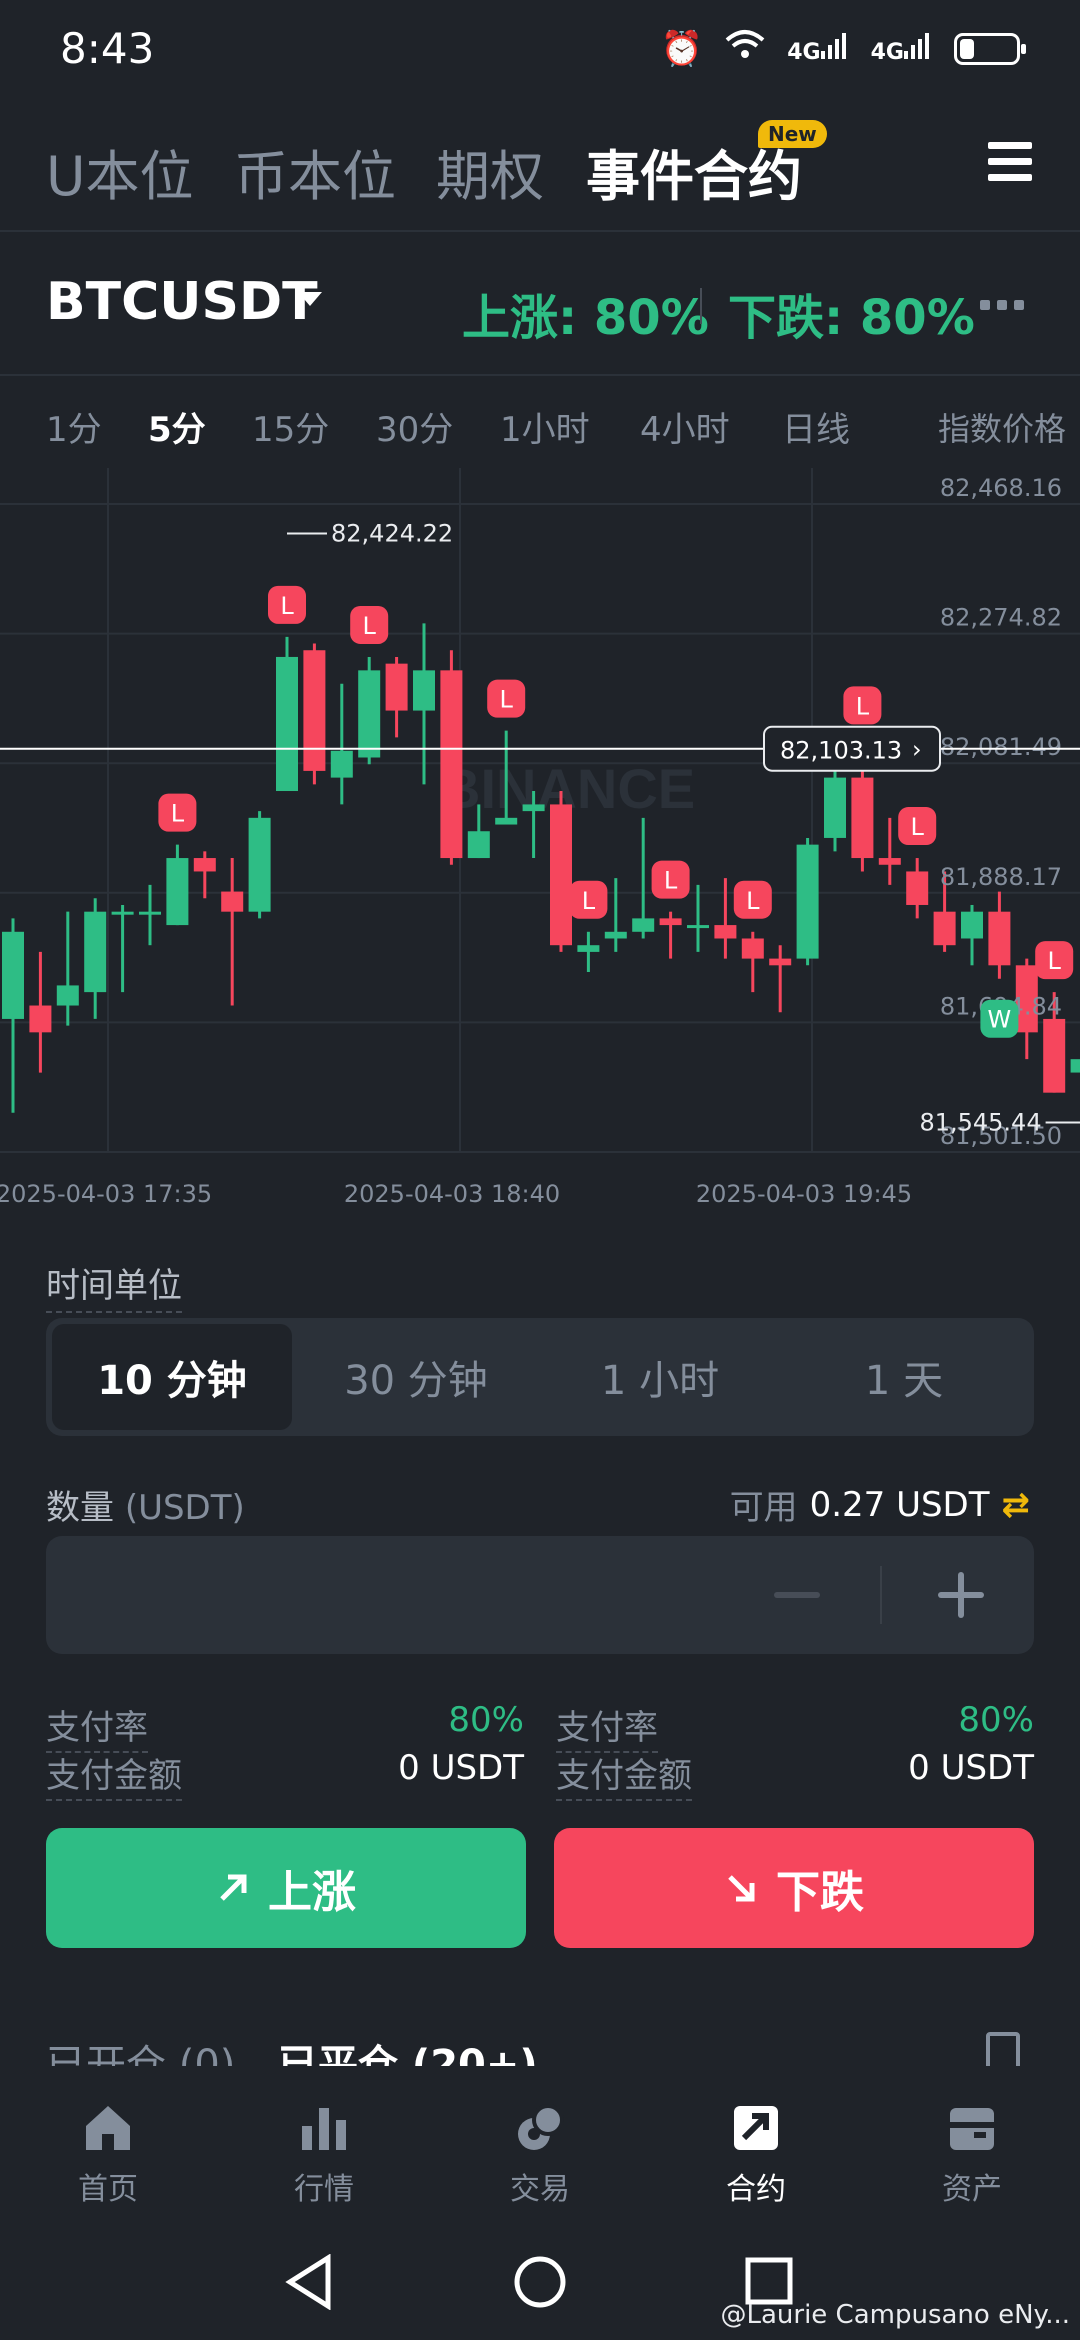 The width and height of the screenshot is (1080, 2340). I want to click on home-icon, so click(108, 2128).